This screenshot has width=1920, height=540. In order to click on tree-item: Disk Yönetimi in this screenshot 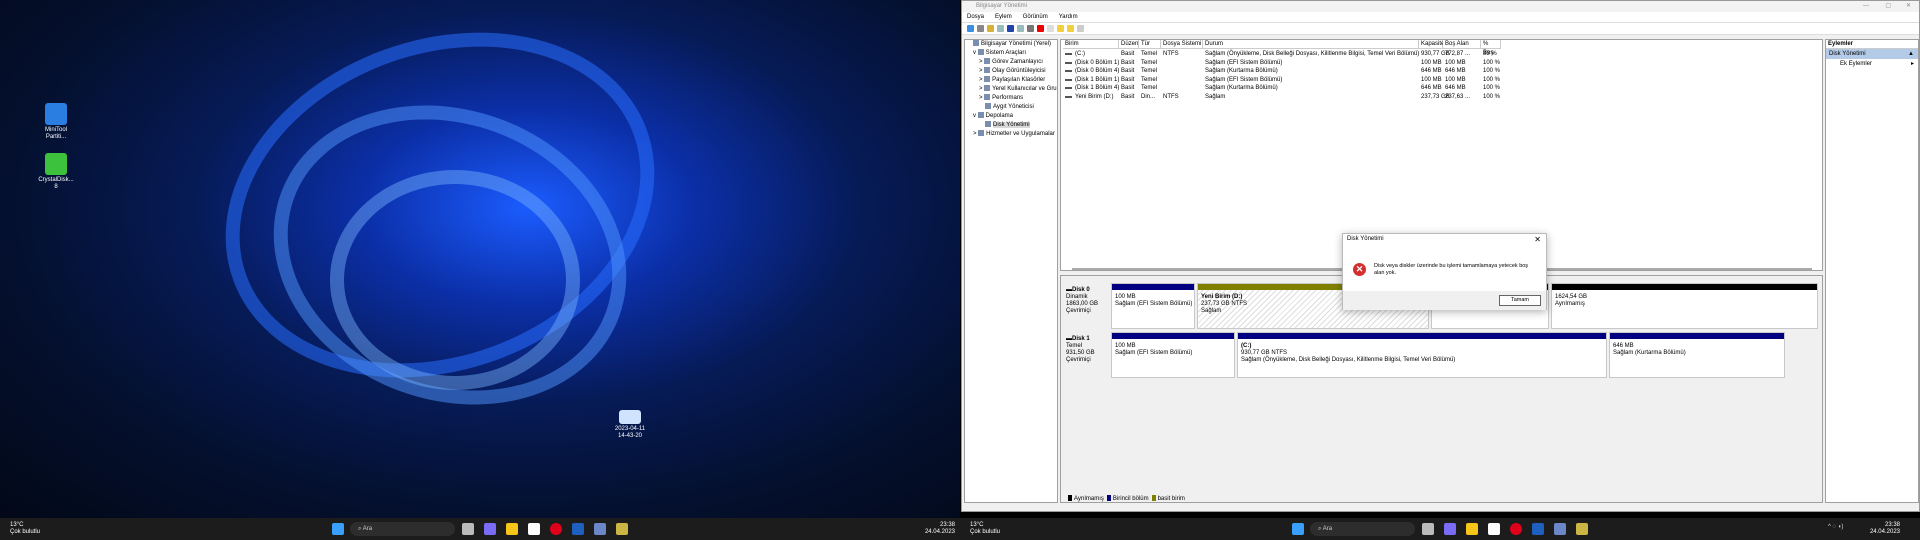, I will do `click(1012, 125)`.